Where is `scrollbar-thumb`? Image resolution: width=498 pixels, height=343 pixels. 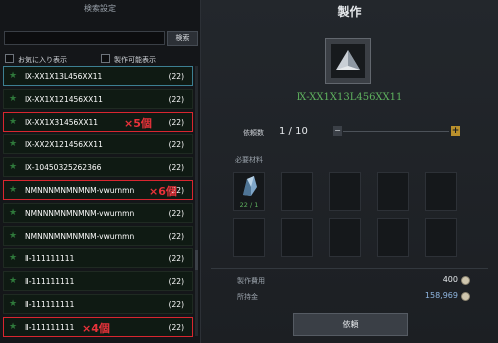 scrollbar-thumb is located at coordinates (196, 260).